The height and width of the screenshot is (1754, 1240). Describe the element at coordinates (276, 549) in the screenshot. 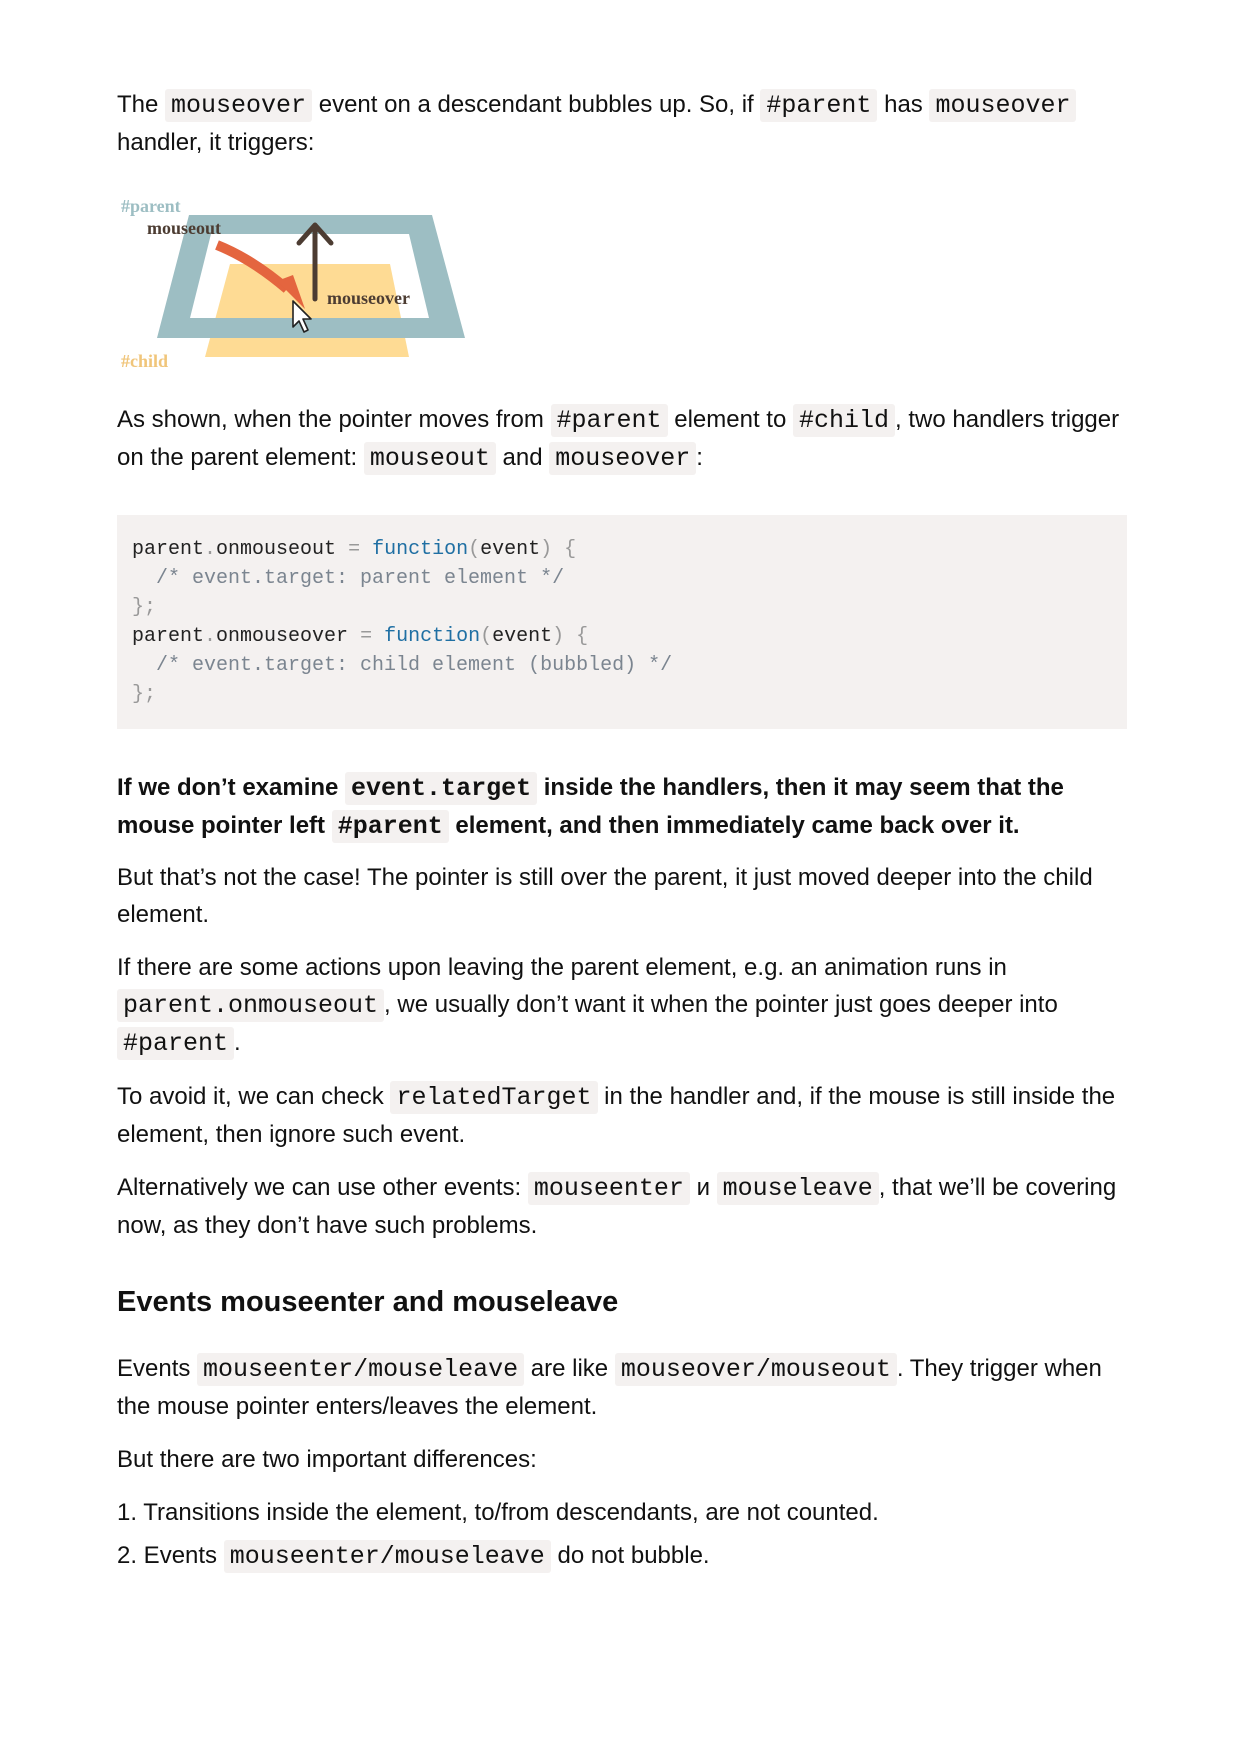

I see `code-token: onmouseout` at that location.